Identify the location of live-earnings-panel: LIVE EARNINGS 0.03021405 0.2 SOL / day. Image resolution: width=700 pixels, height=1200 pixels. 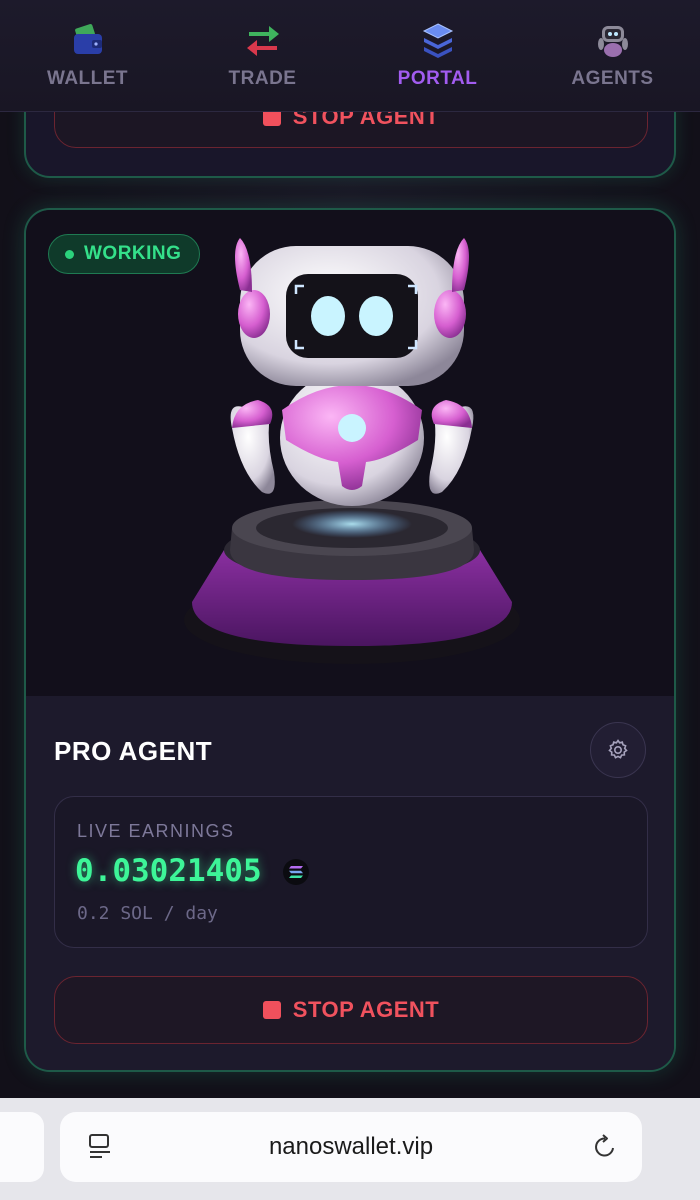
(351, 872).